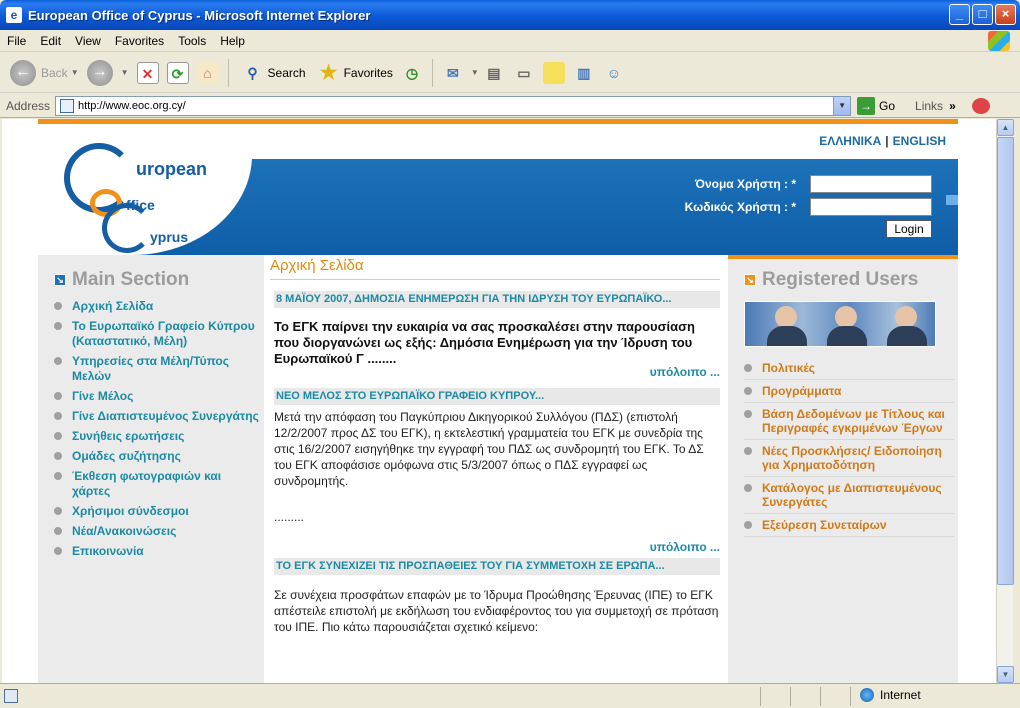 The height and width of the screenshot is (708, 1020). What do you see at coordinates (172, 169) in the screenshot?
I see `logo-word-european: uropean` at bounding box center [172, 169].